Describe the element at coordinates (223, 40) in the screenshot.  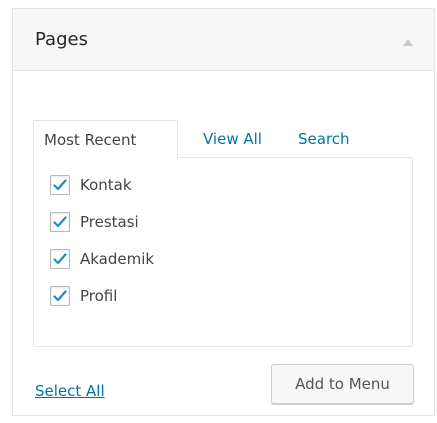
I see `panel-header: Pages` at that location.